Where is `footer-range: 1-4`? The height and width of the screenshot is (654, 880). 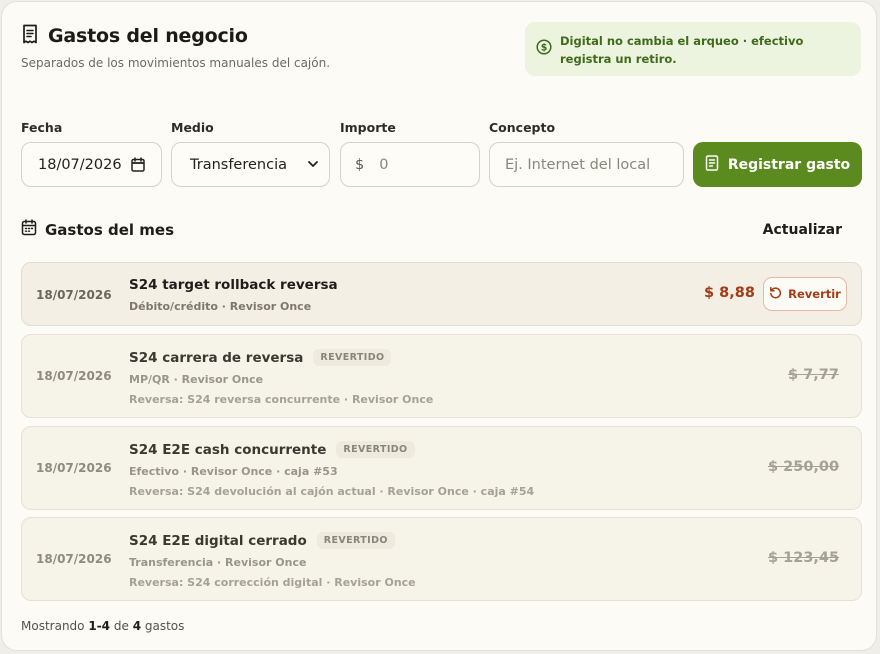 footer-range: 1-4 is located at coordinates (99, 626).